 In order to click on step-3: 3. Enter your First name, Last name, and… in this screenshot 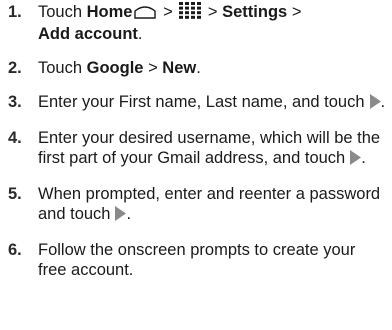, I will do `click(196, 103)`.